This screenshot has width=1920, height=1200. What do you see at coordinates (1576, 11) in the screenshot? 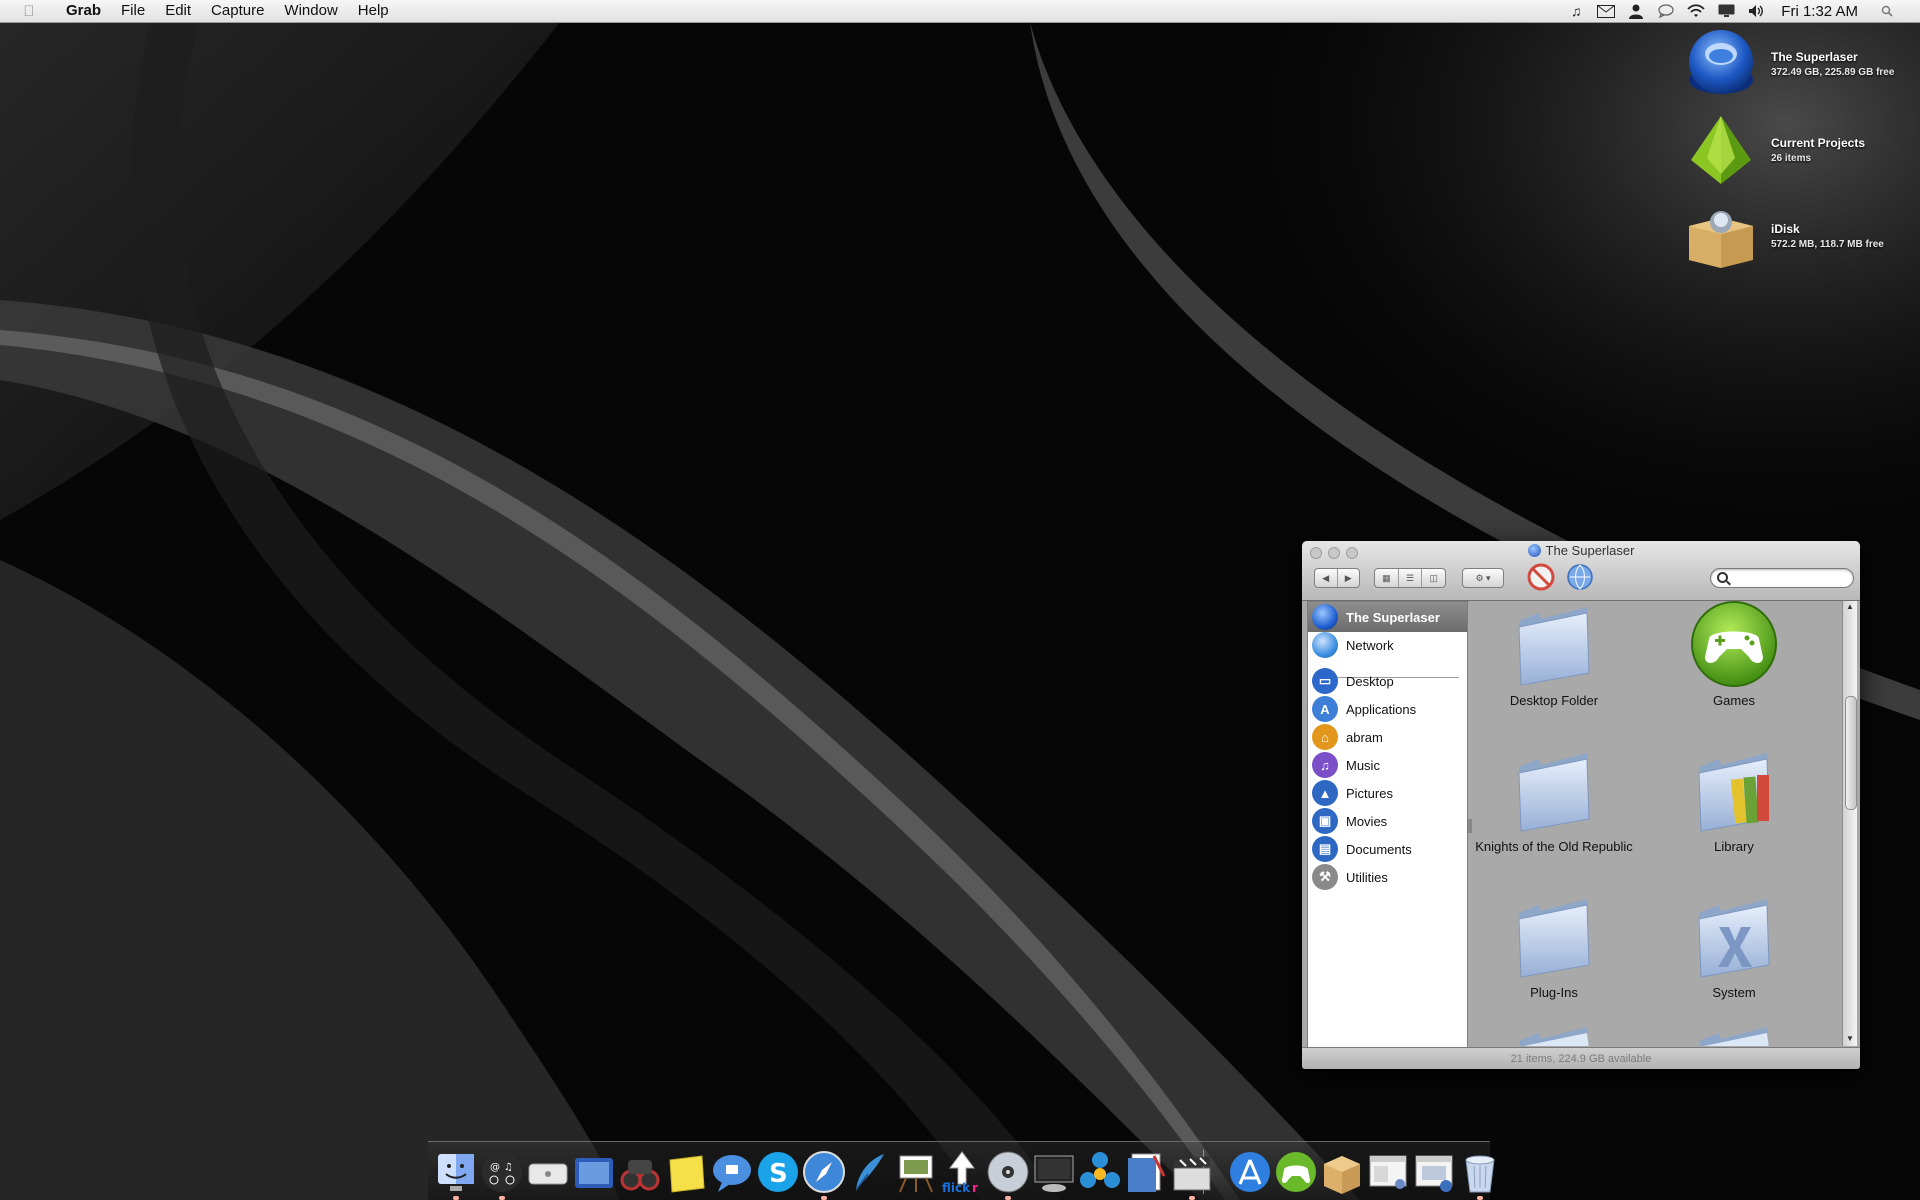
I see `music-note-icon: ♫` at bounding box center [1576, 11].